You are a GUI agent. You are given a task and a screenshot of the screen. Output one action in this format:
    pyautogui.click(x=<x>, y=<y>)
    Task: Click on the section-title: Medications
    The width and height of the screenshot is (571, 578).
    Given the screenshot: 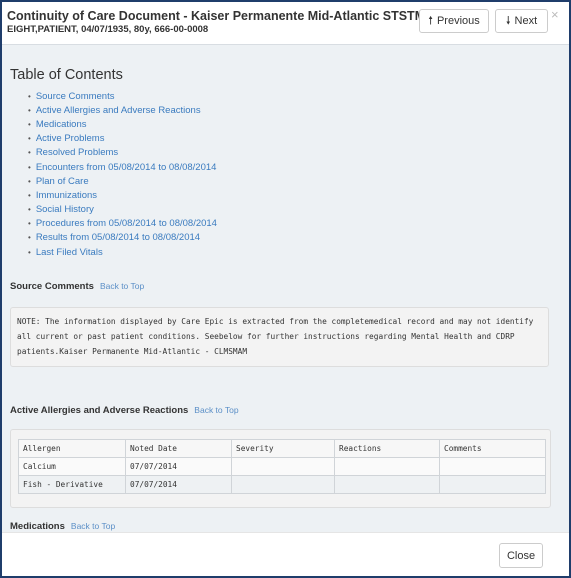 What is the action you would take?
    pyautogui.click(x=37, y=526)
    